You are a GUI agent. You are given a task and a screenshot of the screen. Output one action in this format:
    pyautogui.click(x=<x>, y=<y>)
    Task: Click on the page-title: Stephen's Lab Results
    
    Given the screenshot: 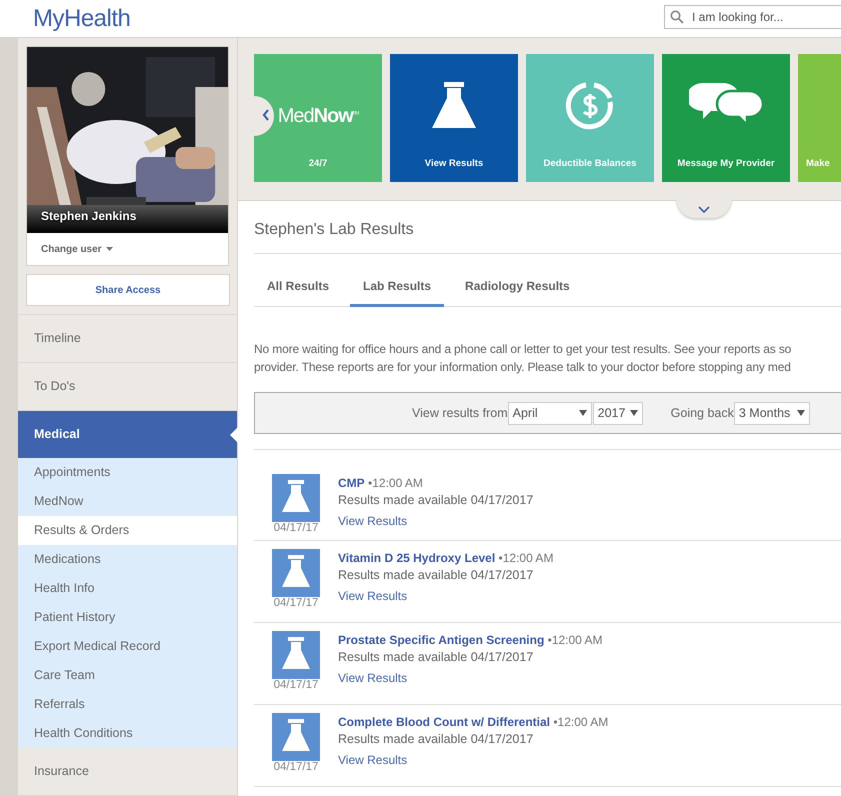 What is the action you would take?
    pyautogui.click(x=547, y=227)
    